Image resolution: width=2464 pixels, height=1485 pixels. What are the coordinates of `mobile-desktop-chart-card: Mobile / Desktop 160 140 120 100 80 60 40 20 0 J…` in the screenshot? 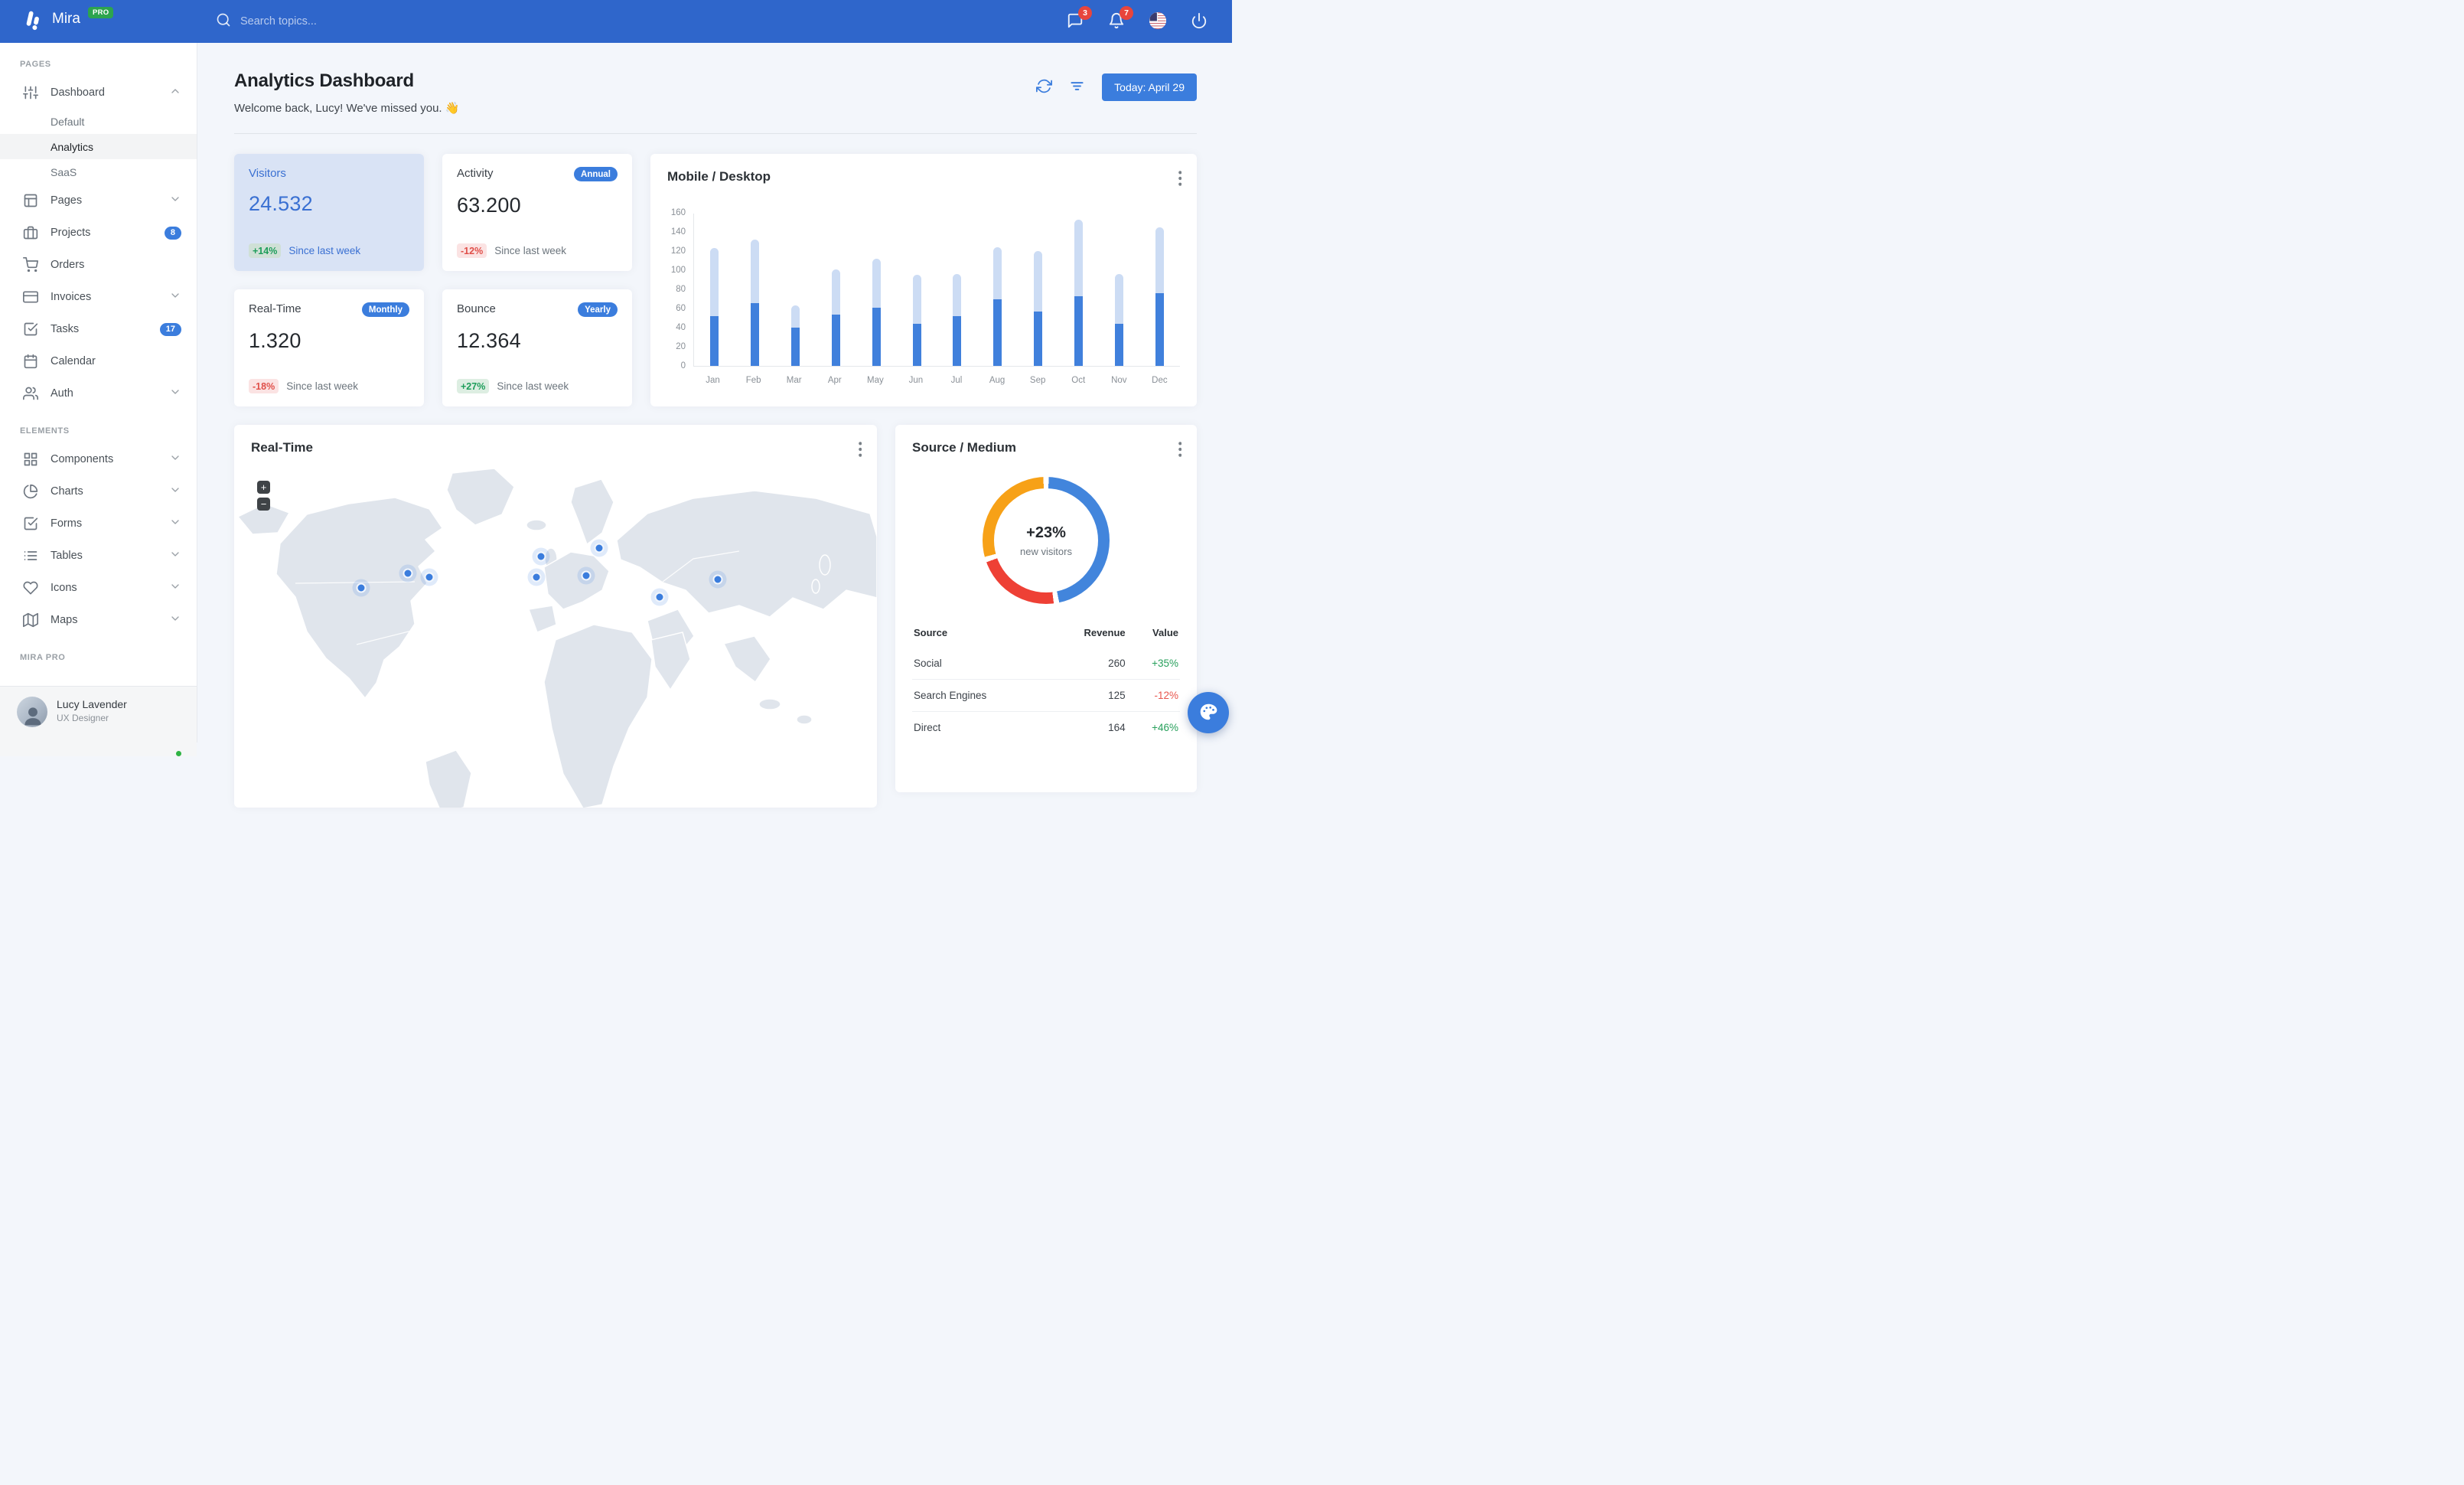 It's located at (924, 280).